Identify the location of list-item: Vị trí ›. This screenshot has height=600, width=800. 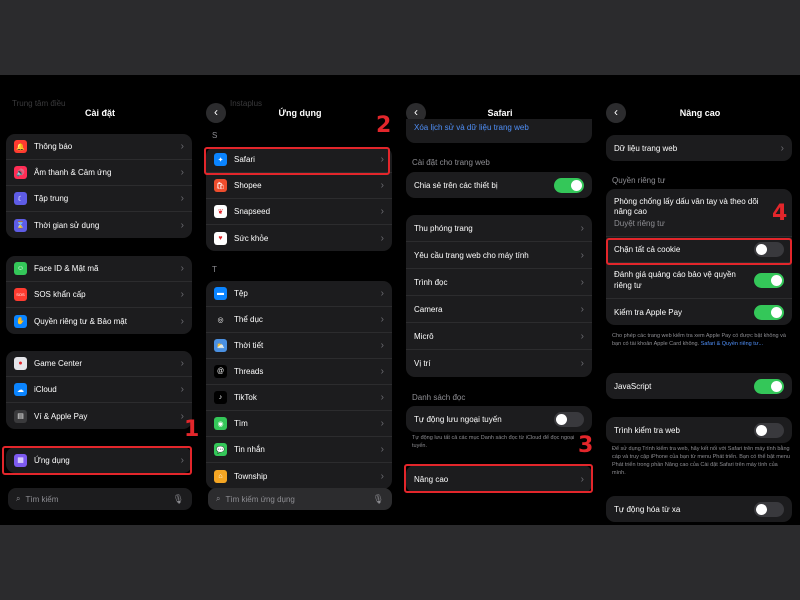
(499, 363).